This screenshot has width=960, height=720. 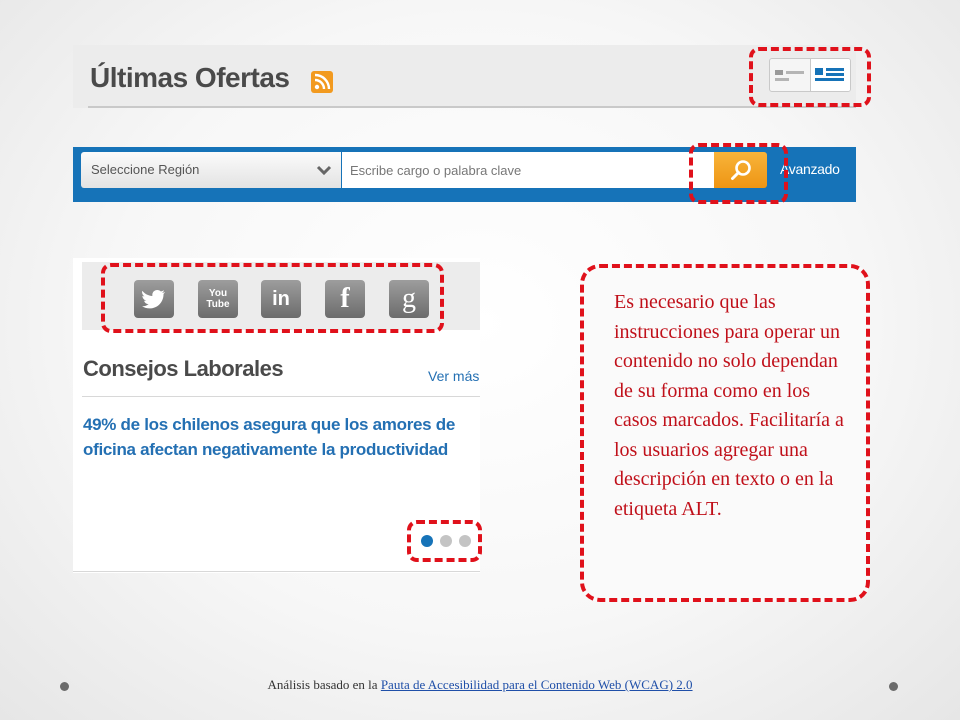 What do you see at coordinates (738, 173) in the screenshot?
I see `search-button-marker` at bounding box center [738, 173].